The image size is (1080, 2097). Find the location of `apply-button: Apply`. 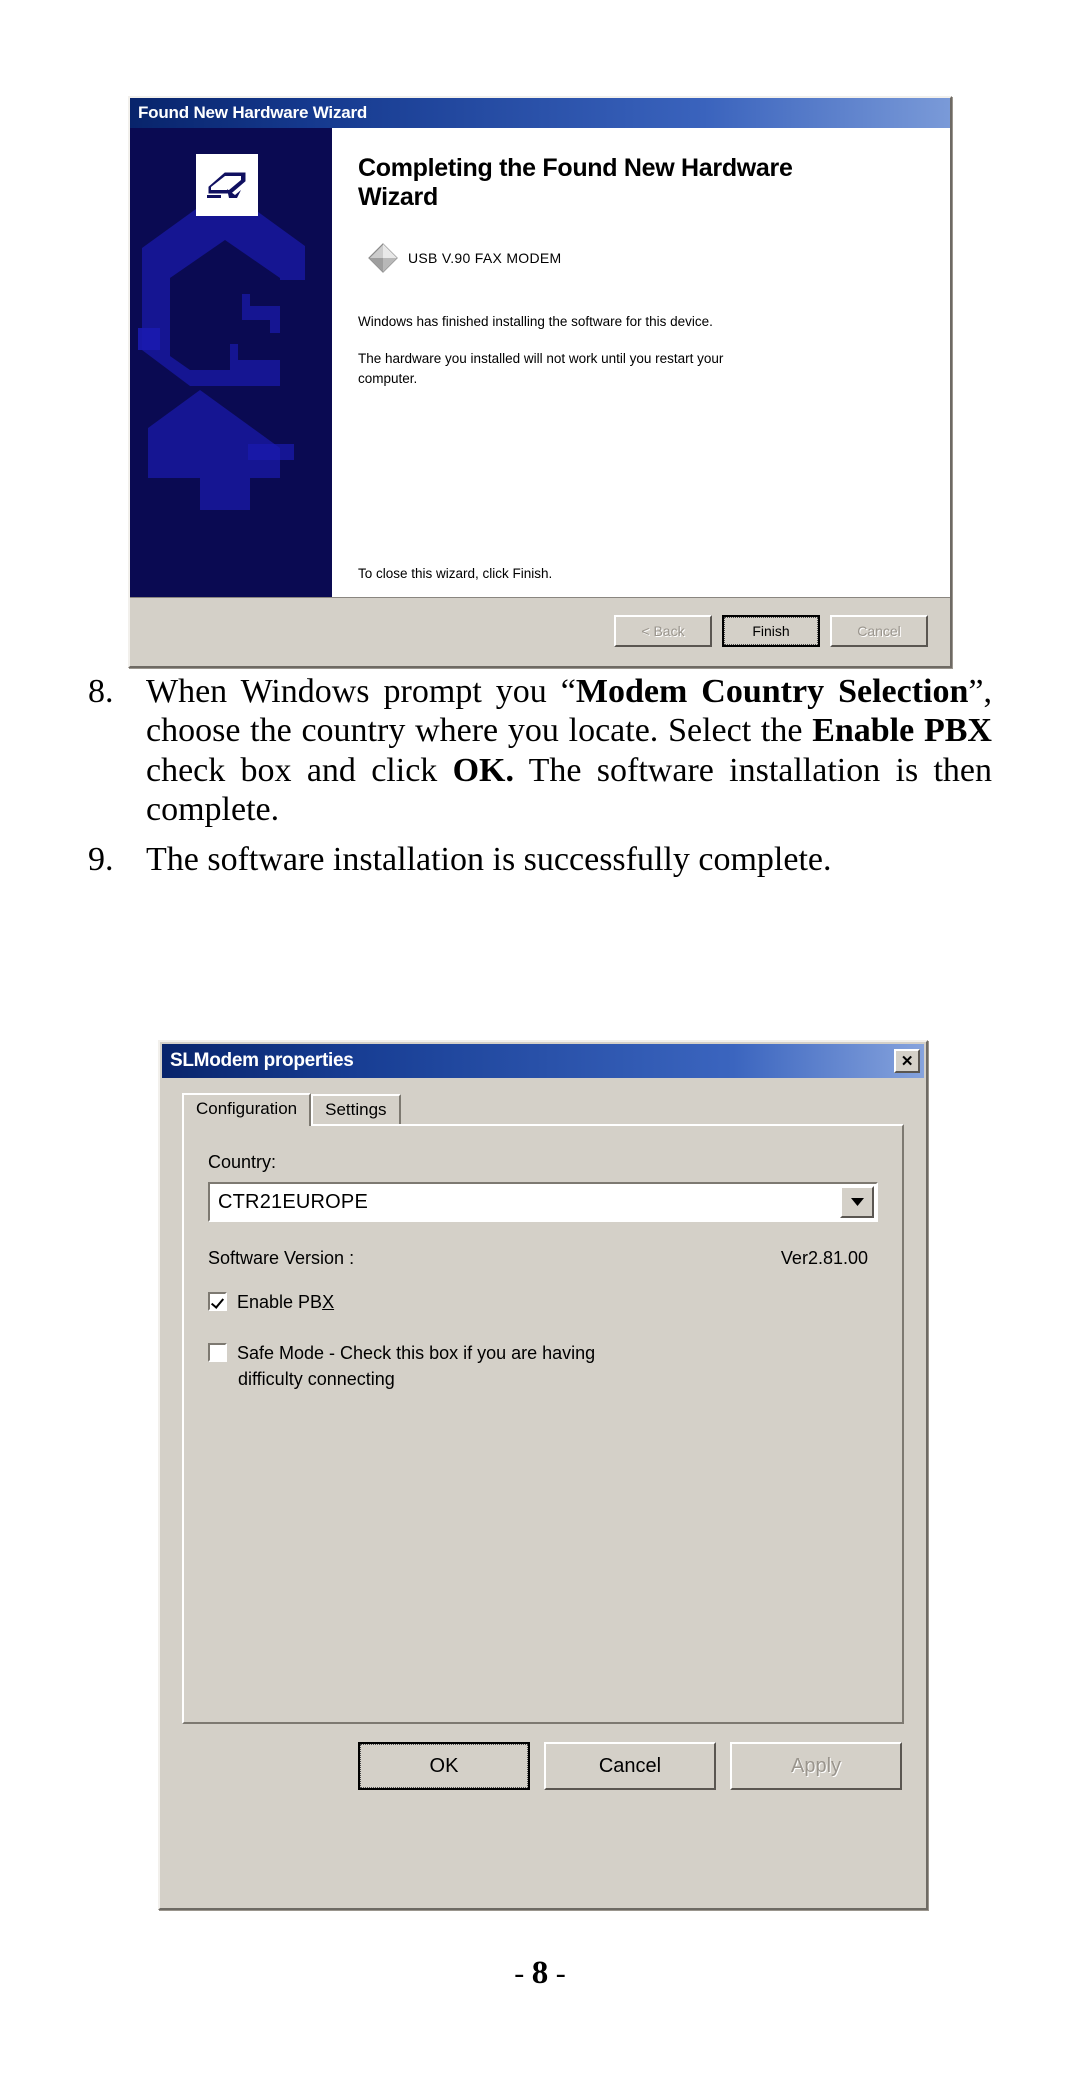

apply-button: Apply is located at coordinates (816, 1766).